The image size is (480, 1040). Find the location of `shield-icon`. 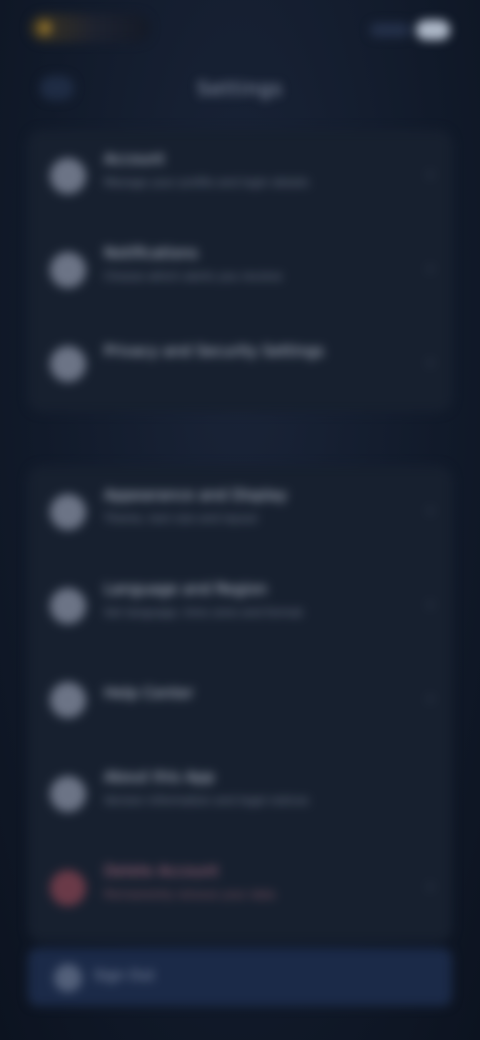

shield-icon is located at coordinates (68, 364).